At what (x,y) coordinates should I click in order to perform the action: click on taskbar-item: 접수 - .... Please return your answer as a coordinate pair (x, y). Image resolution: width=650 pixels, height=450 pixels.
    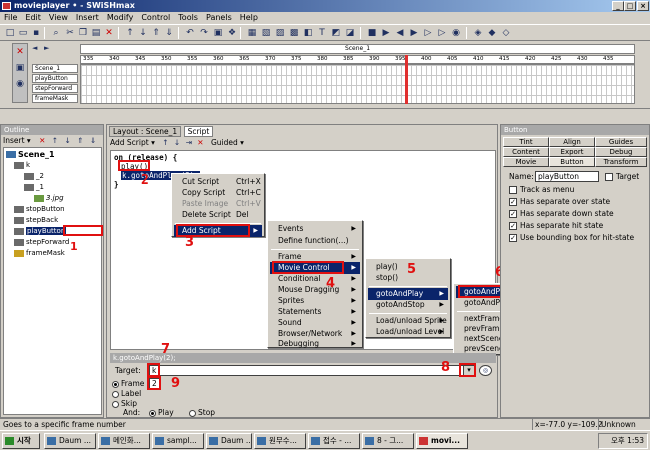
    Looking at the image, I should click on (334, 441).